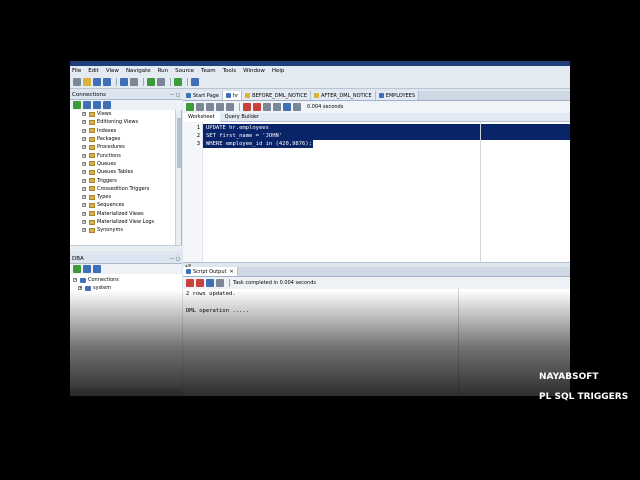 The image size is (640, 480). What do you see at coordinates (107, 105) in the screenshot?
I see `schema-browser-icon` at bounding box center [107, 105].